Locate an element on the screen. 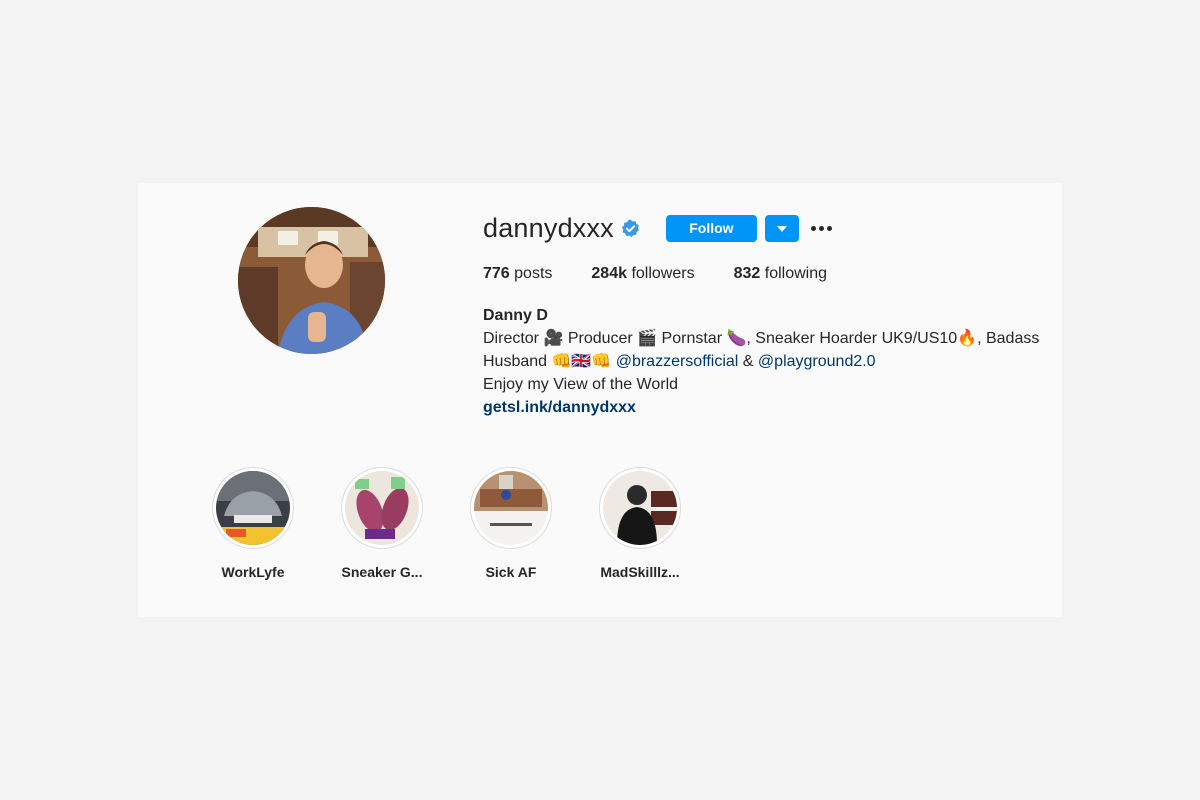  profile-avatar is located at coordinates (311, 280).